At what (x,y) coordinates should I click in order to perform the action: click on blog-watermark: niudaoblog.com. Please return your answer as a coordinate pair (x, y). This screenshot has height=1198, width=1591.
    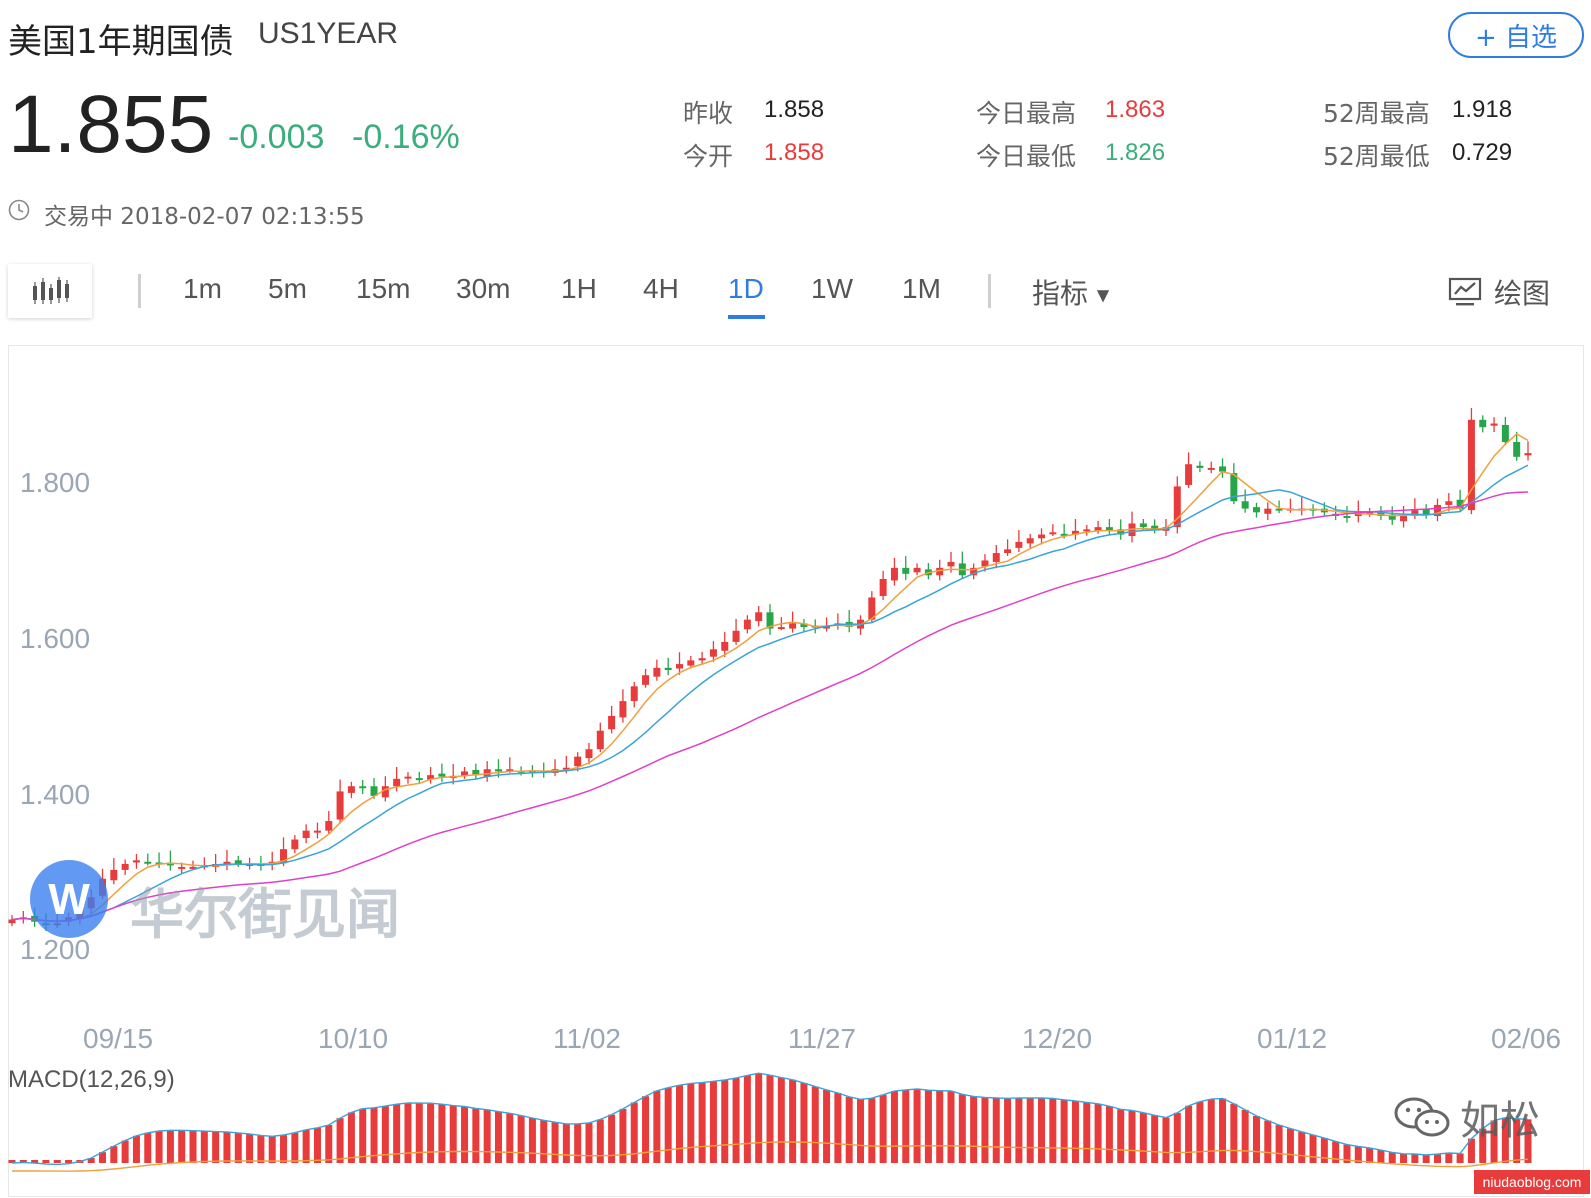
    Looking at the image, I should click on (1532, 1182).